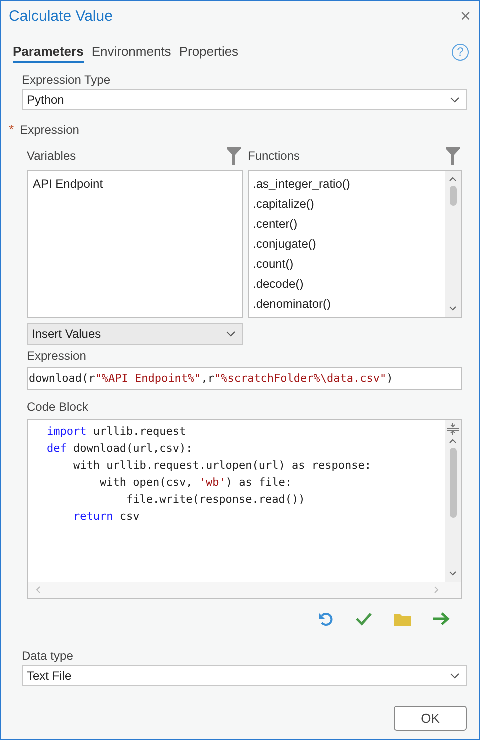  Describe the element at coordinates (58, 407) in the screenshot. I see `field-label: Code Block` at that location.